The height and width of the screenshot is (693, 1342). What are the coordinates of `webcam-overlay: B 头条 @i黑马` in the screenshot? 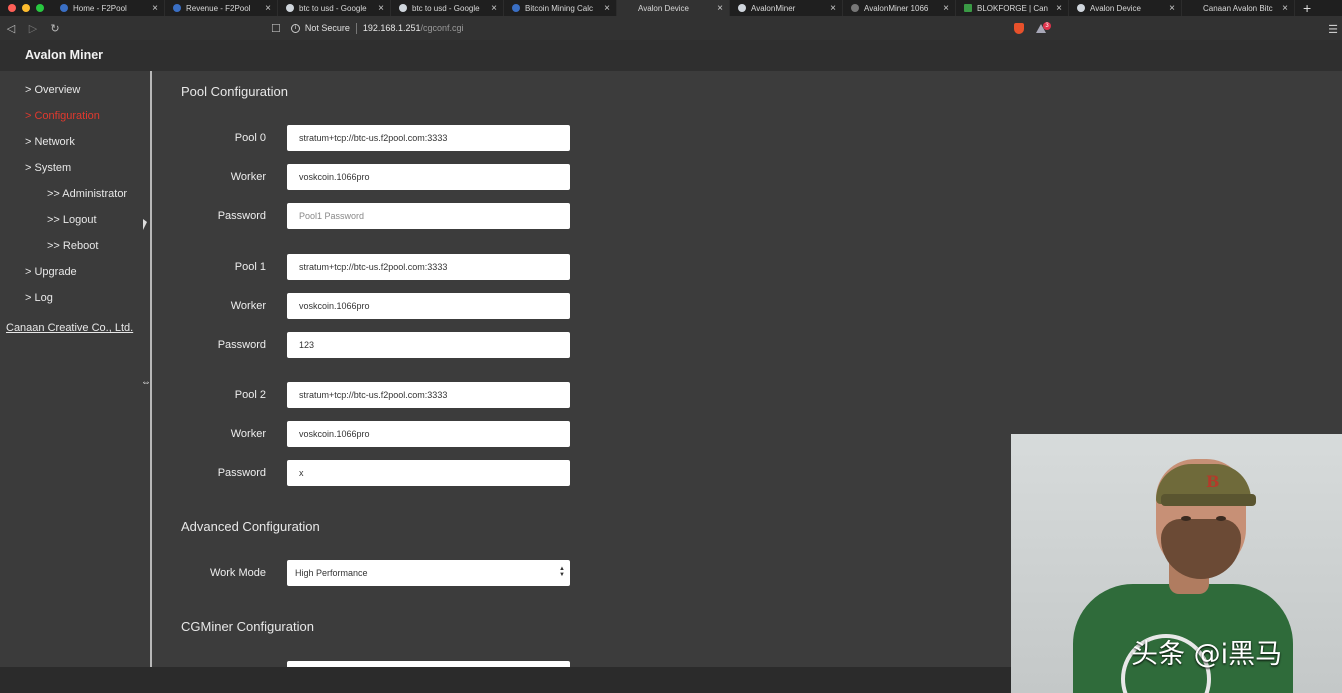 It's located at (1176, 563).